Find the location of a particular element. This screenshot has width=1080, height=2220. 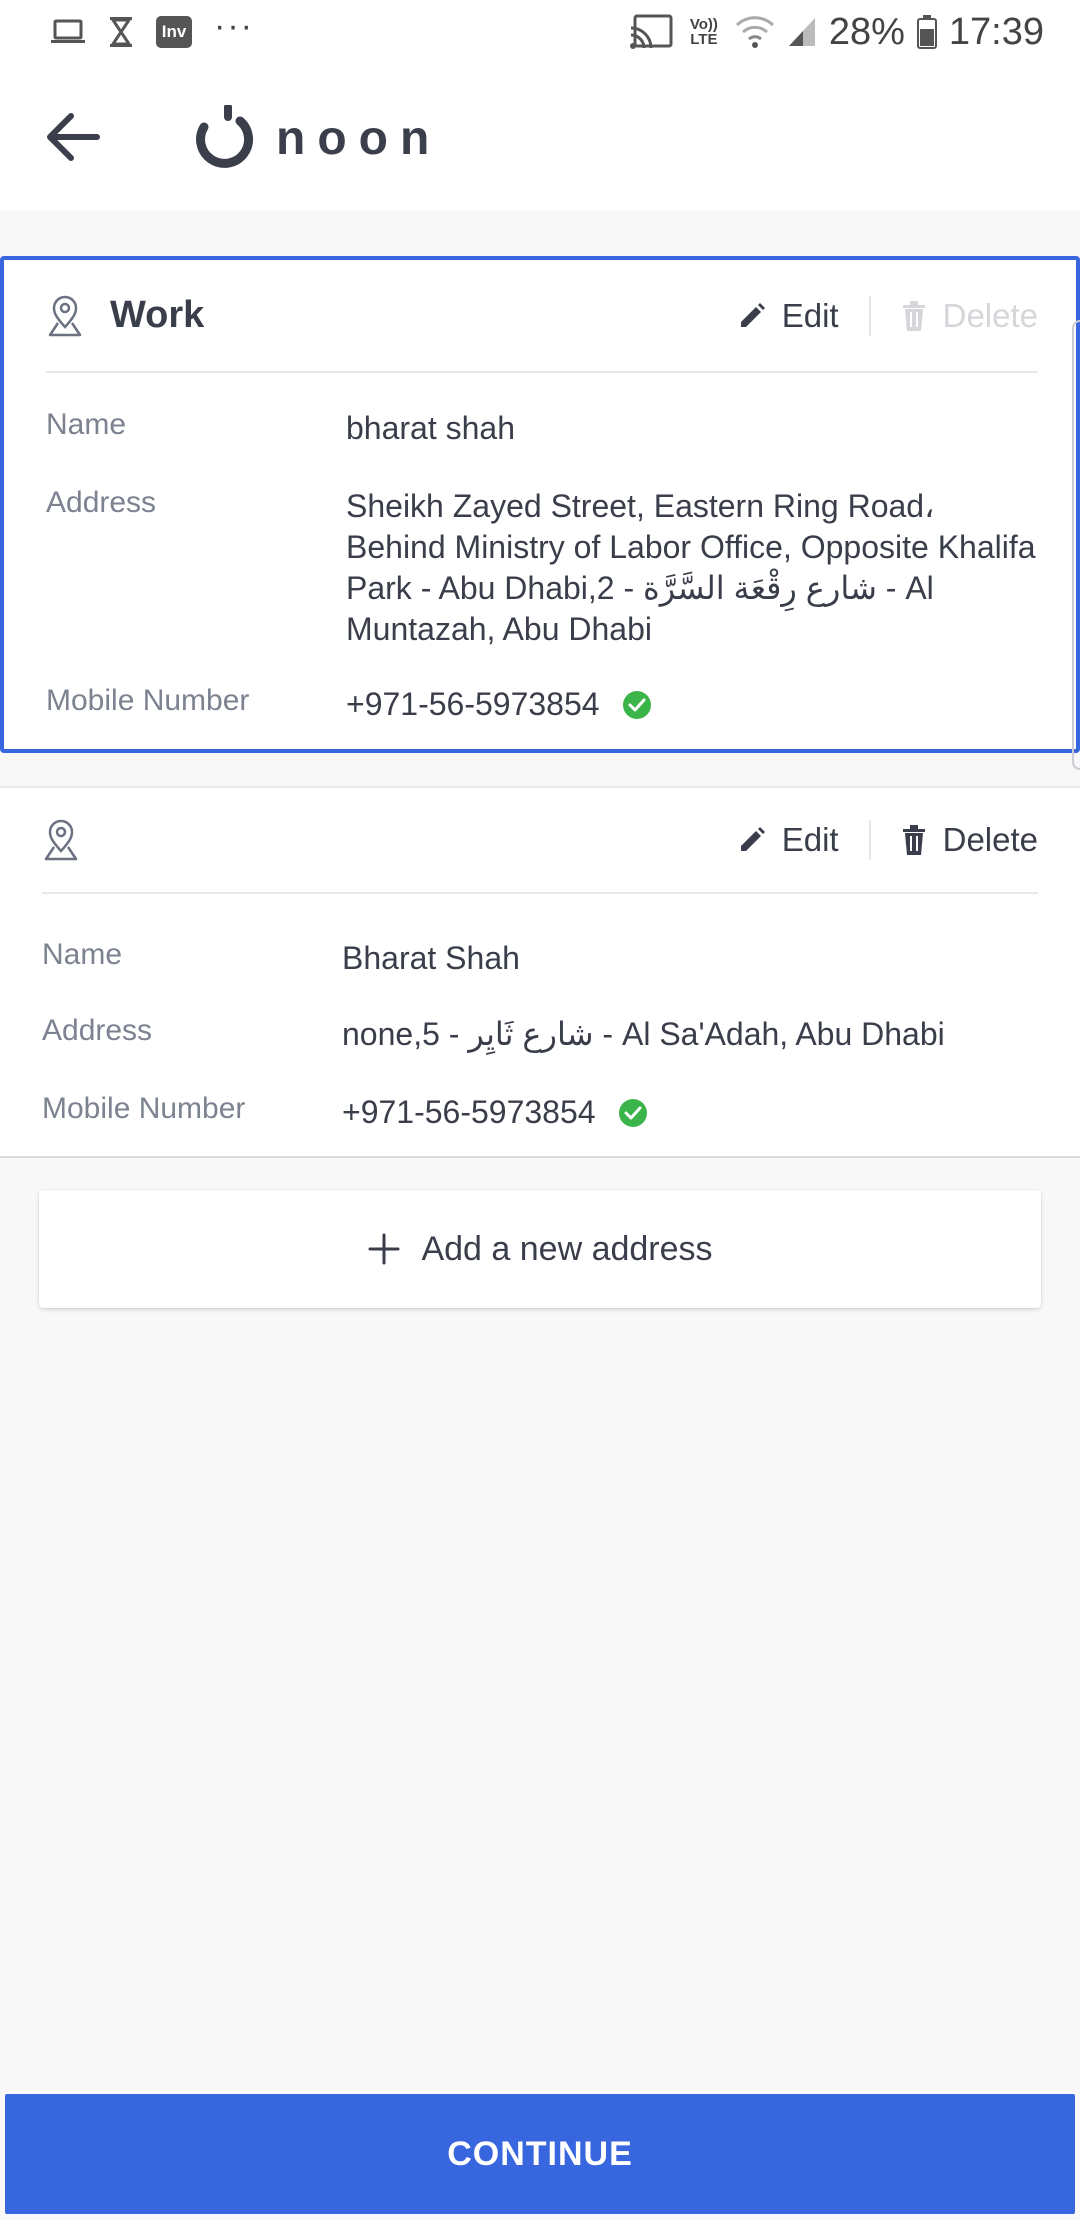

add-address-button: Add a new address is located at coordinates (540, 1249).